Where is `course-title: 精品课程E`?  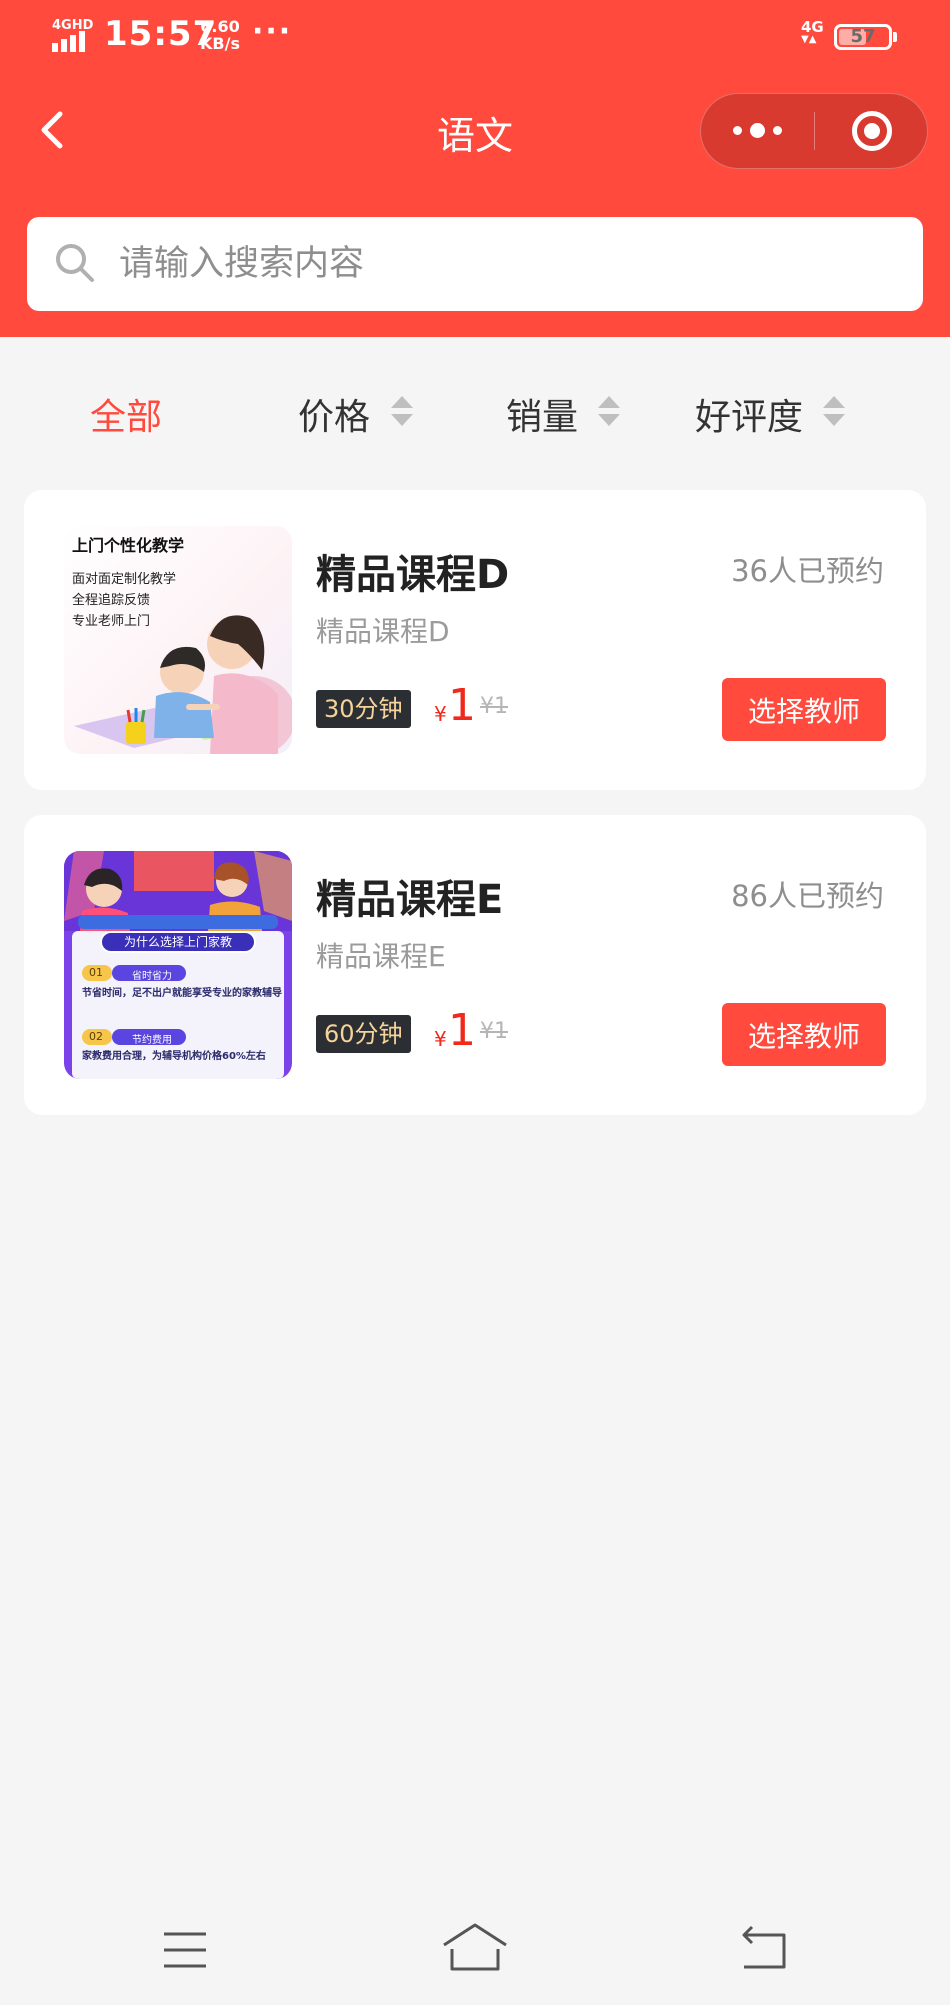
course-title: 精品课程E is located at coordinates (410, 900).